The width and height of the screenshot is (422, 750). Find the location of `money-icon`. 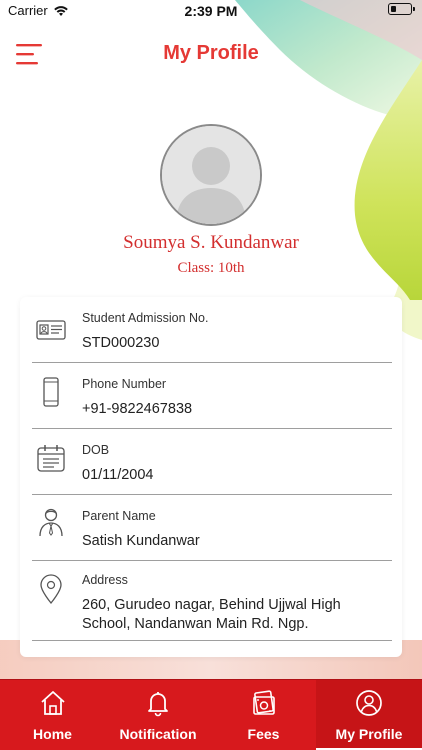

money-icon is located at coordinates (263, 702).